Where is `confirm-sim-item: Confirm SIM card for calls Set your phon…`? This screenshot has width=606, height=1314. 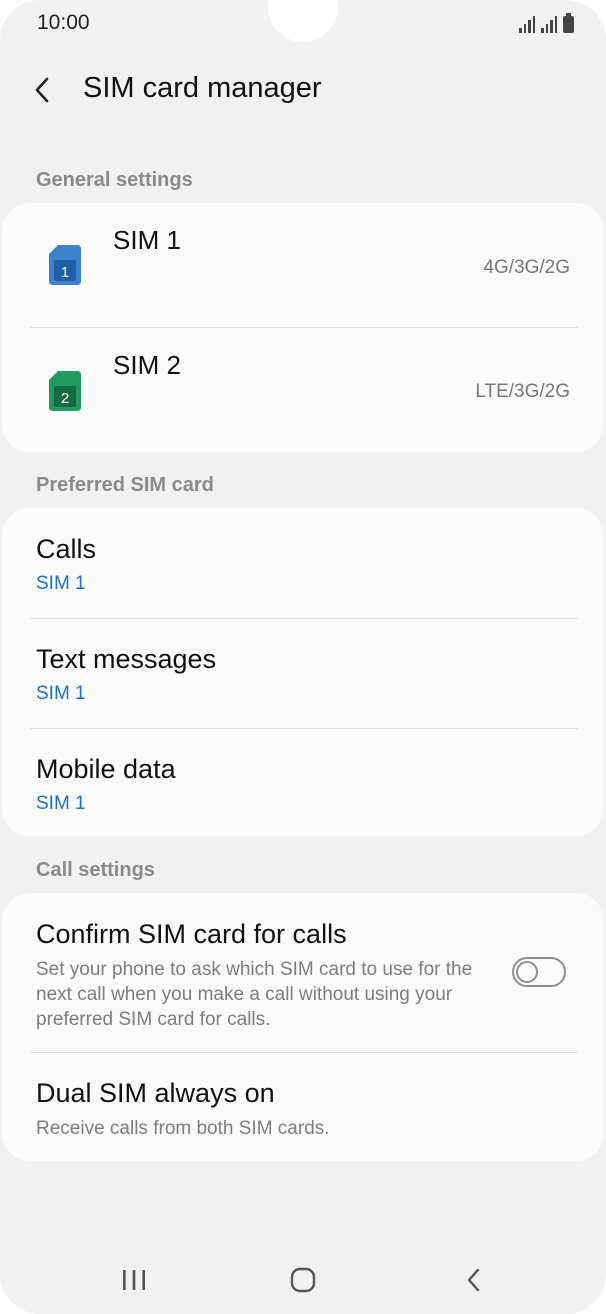 confirm-sim-item: Confirm SIM card for calls Set your phon… is located at coordinates (303, 973).